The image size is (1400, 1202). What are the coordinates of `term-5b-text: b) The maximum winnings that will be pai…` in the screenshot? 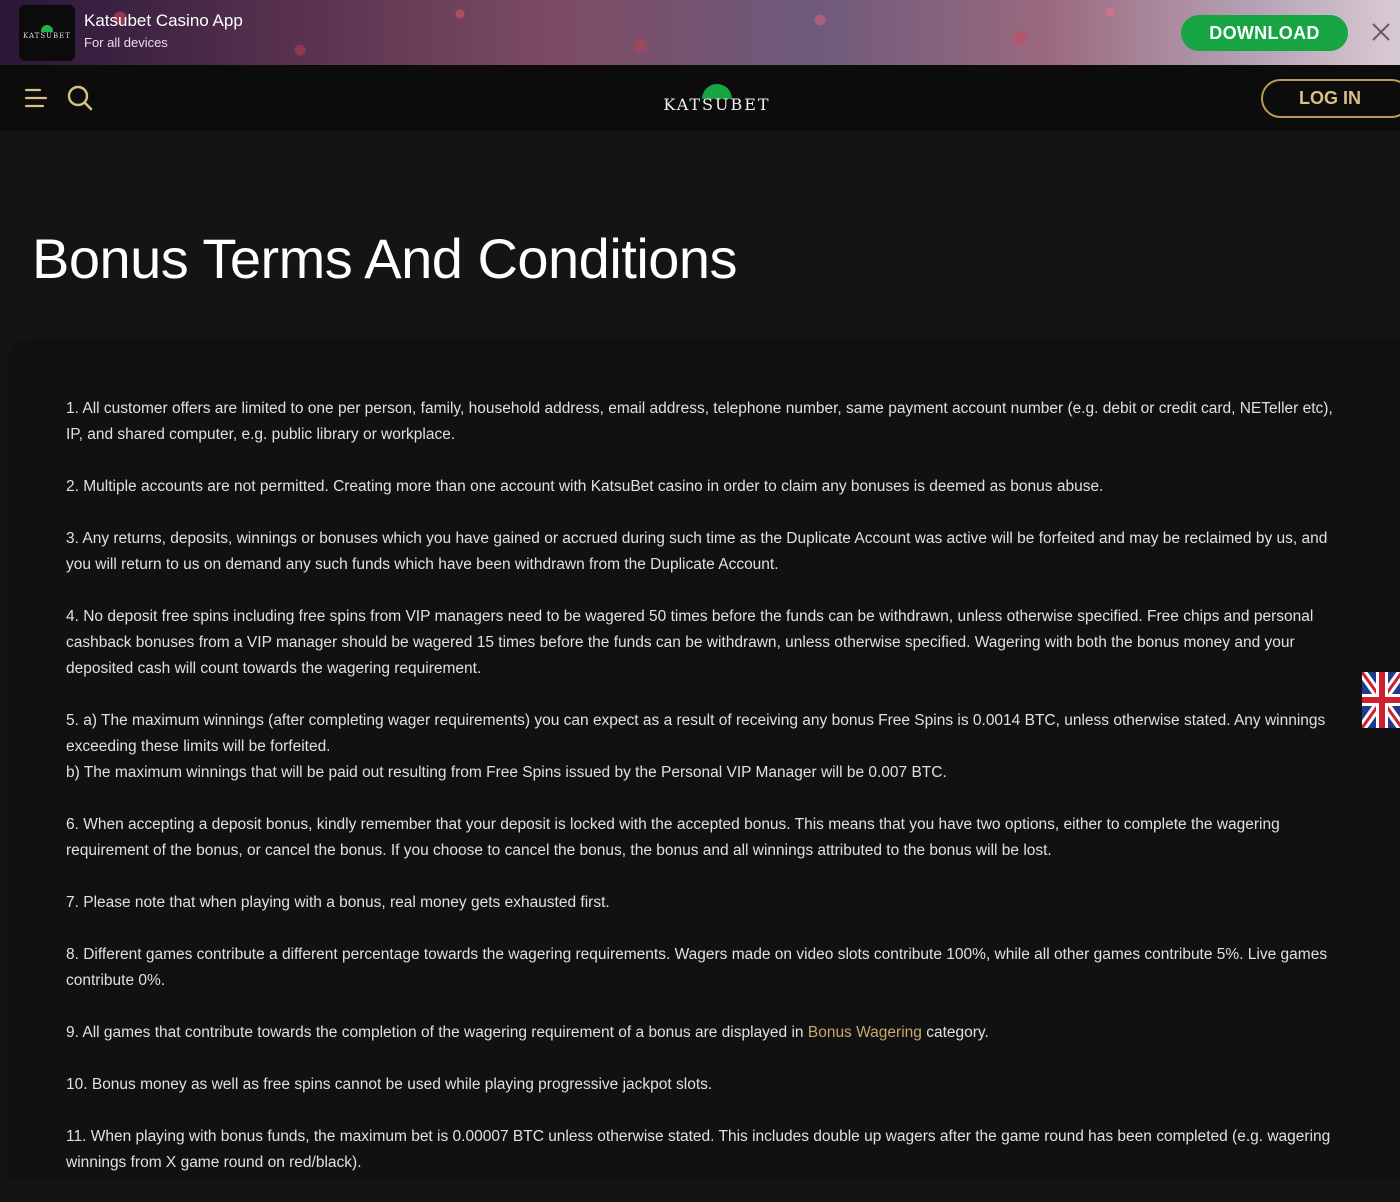 It's located at (506, 772).